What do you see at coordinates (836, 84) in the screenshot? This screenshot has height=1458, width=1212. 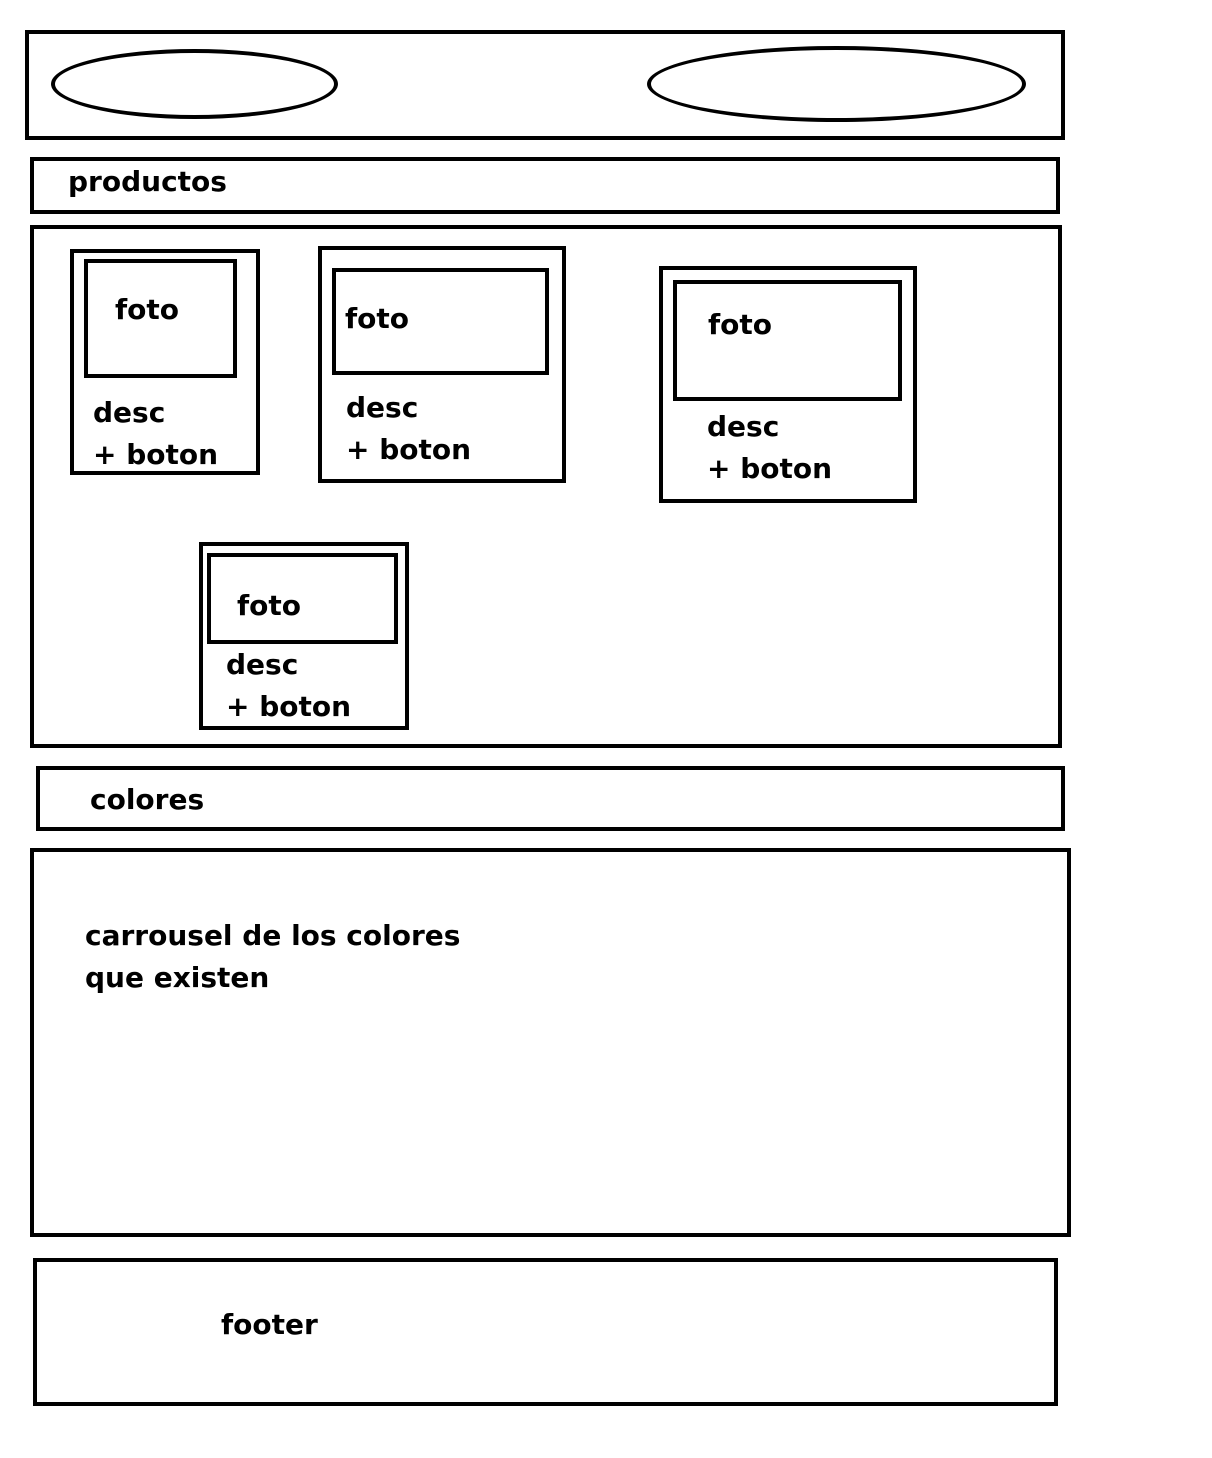 I see `header-right-oval` at bounding box center [836, 84].